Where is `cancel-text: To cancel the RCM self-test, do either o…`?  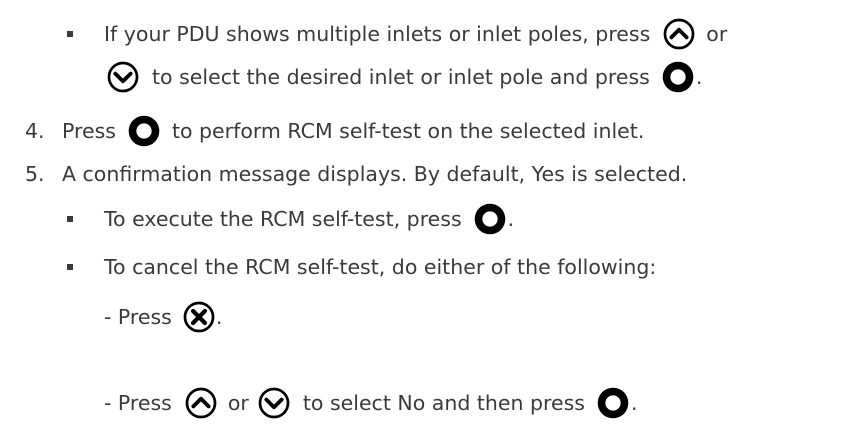 cancel-text: To cancel the RCM self-test, do either o… is located at coordinates (380, 267).